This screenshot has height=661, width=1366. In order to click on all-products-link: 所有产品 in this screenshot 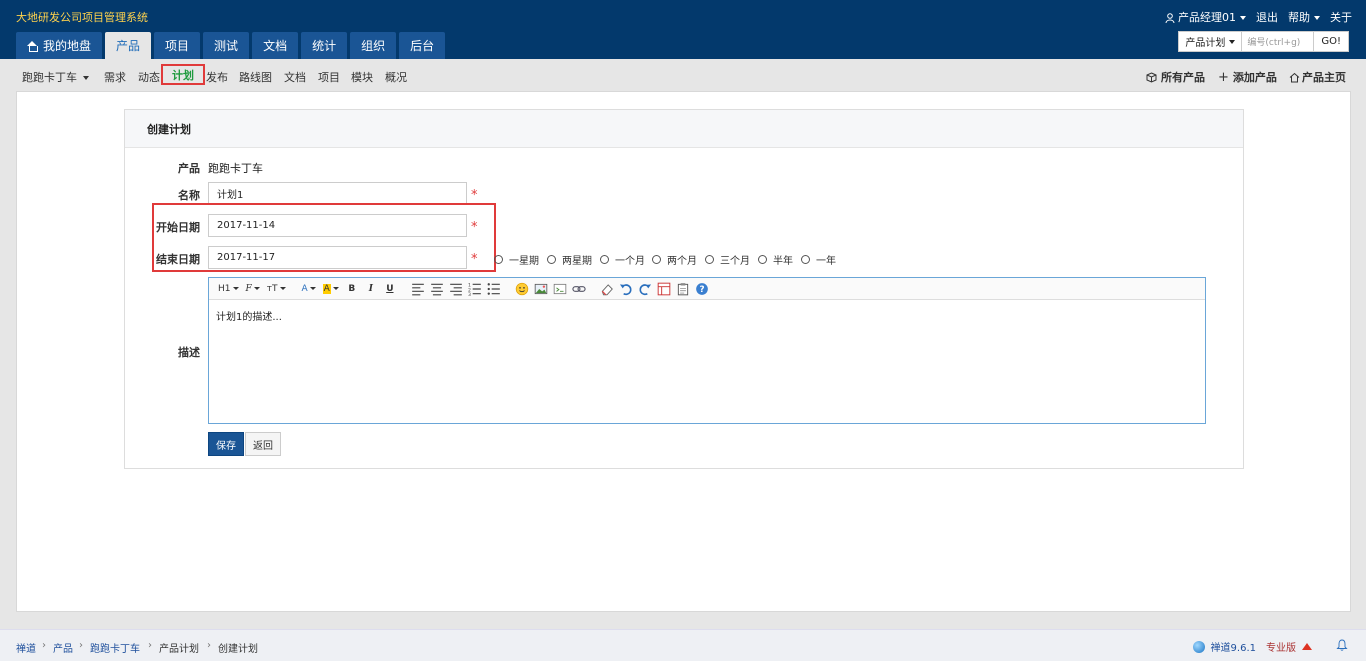, I will do `click(1175, 77)`.